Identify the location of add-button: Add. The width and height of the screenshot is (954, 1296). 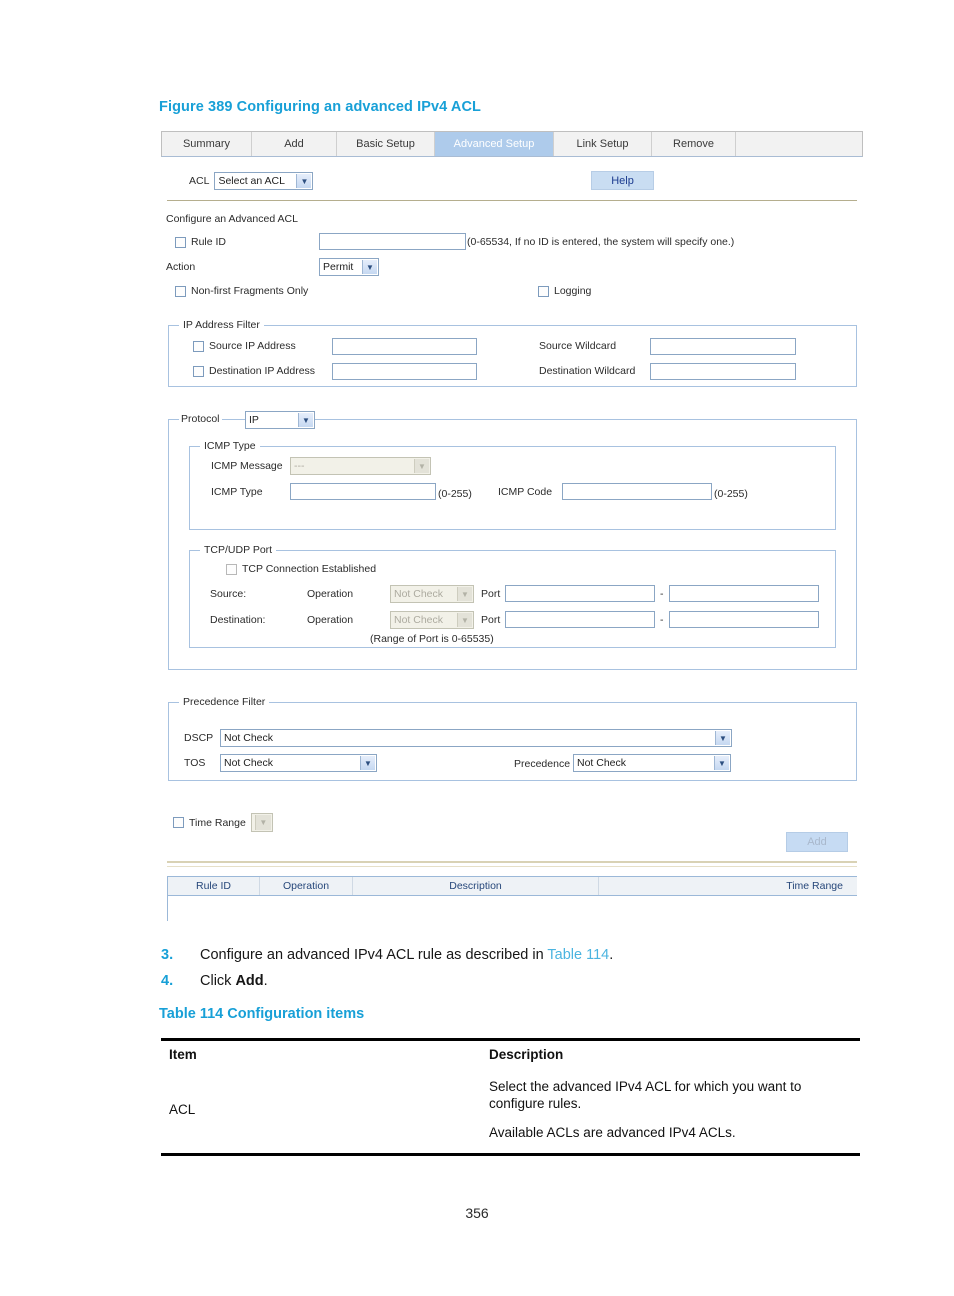
(817, 842).